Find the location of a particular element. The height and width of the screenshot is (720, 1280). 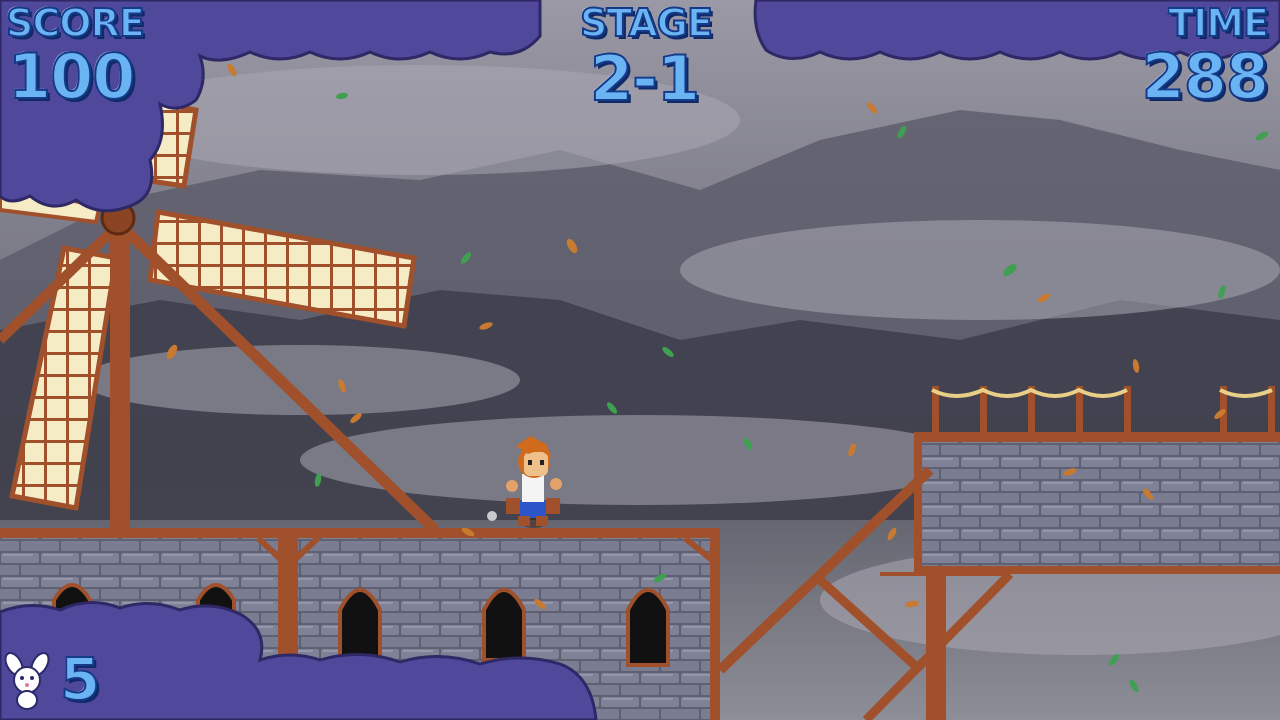

time-label: TIME is located at coordinates (1218, 23).